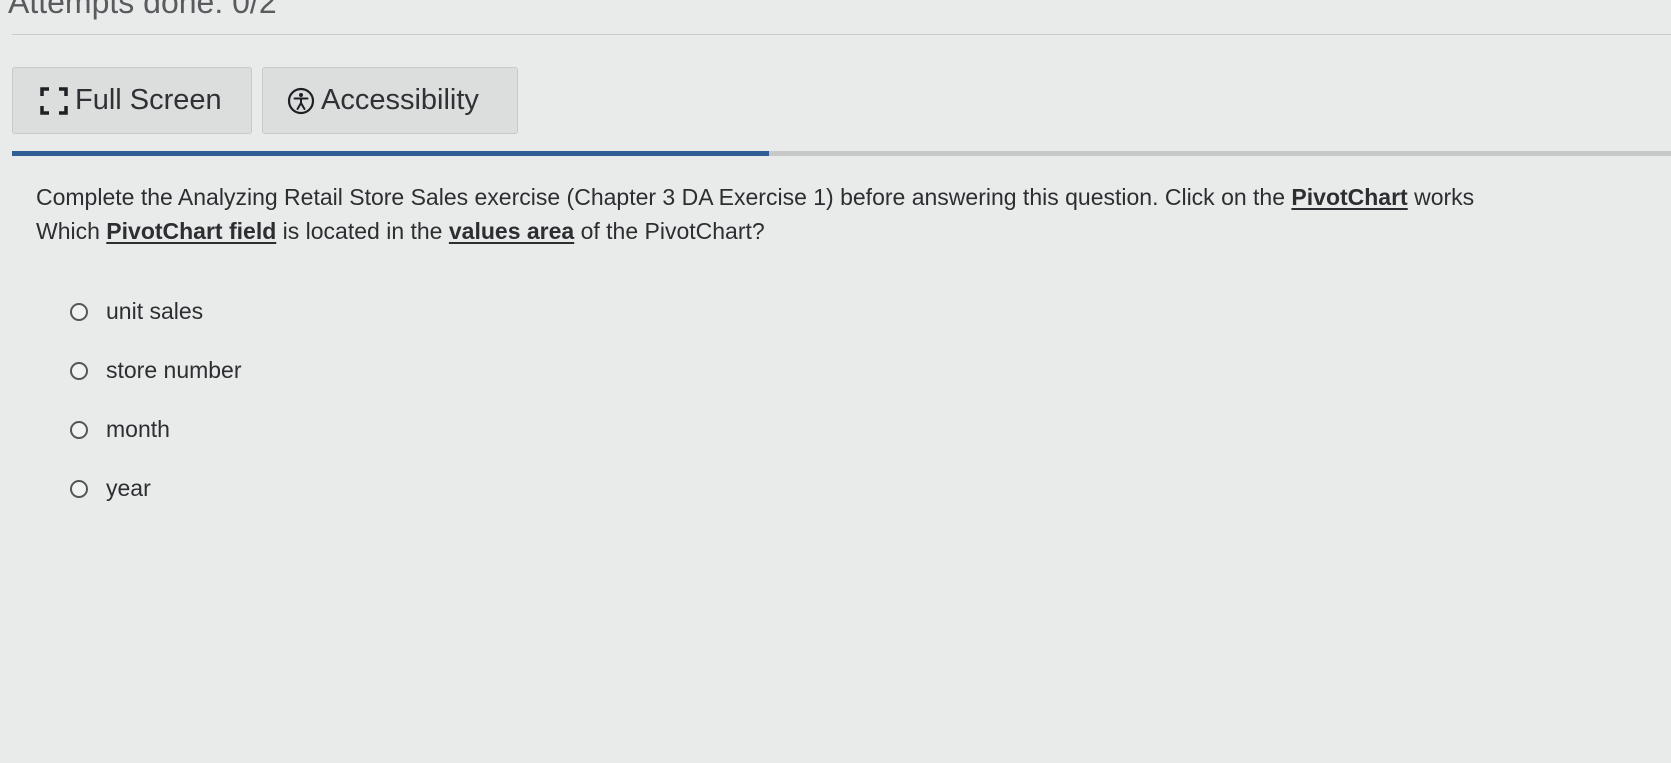  I want to click on values-area-emphasis: values area, so click(511, 231).